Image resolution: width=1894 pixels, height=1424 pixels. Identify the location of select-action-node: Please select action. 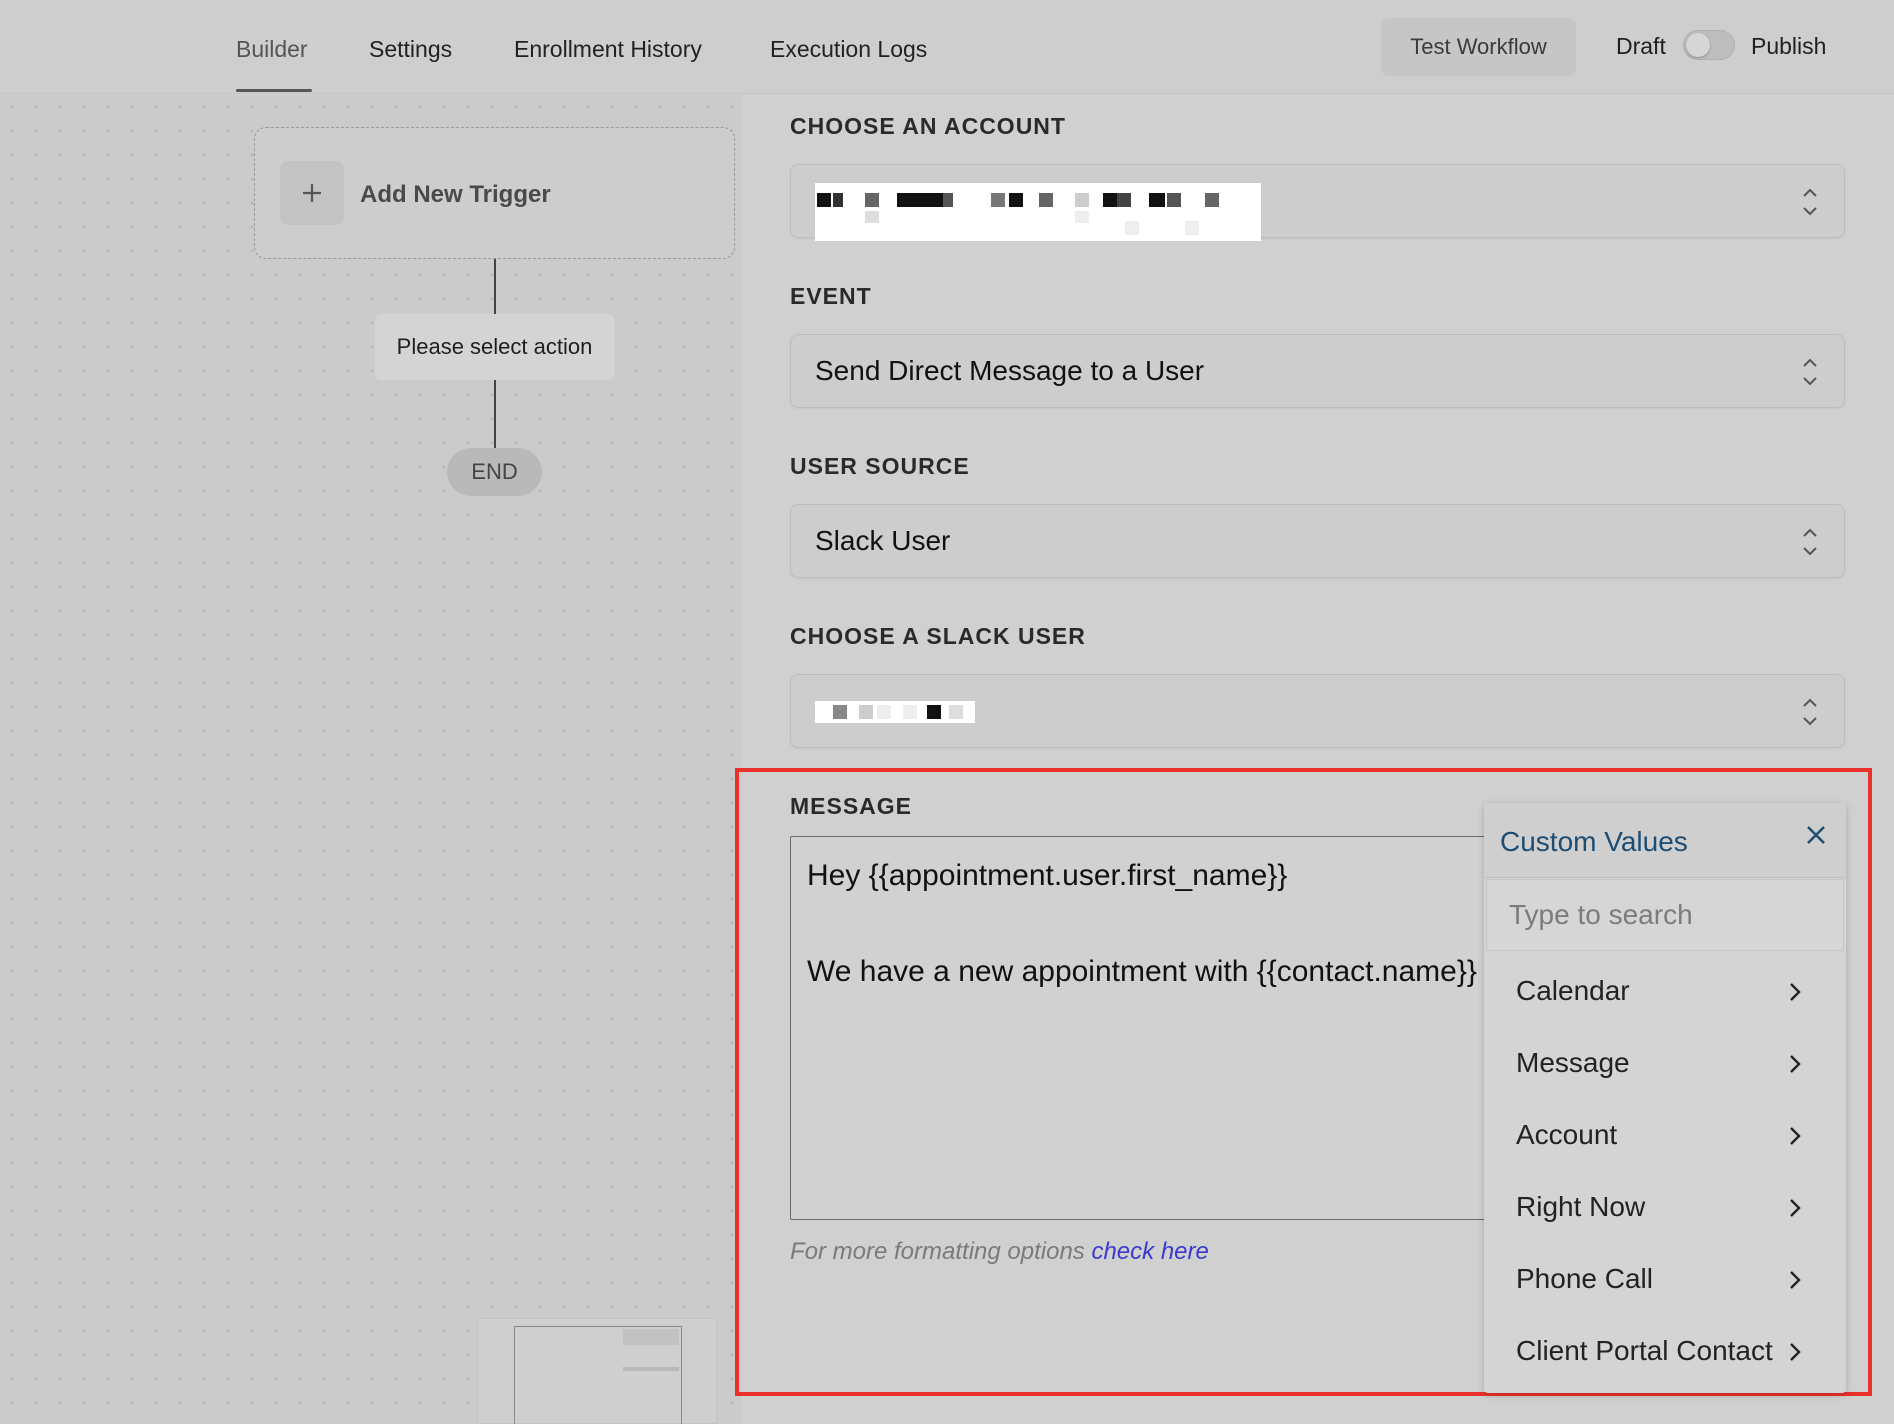
(494, 347).